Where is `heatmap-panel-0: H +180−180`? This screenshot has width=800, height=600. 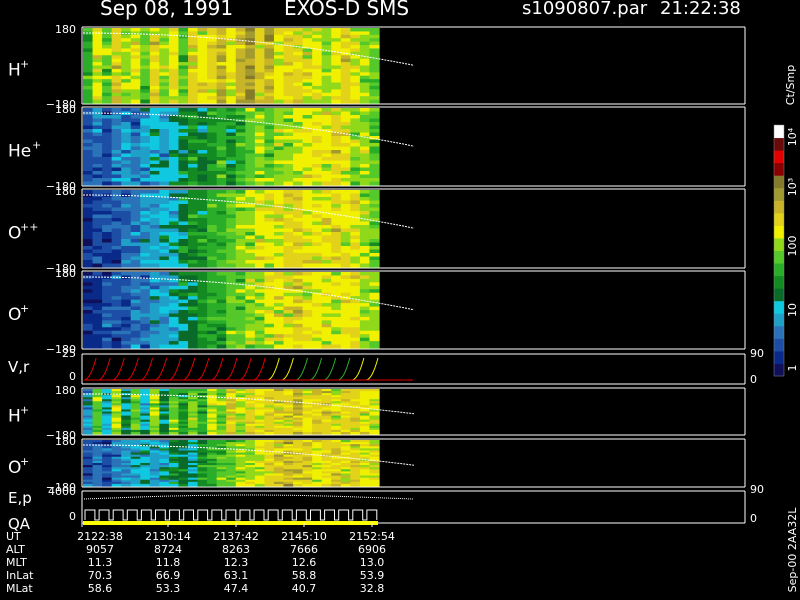 heatmap-panel-0: H +180−180 is located at coordinates (211, 67).